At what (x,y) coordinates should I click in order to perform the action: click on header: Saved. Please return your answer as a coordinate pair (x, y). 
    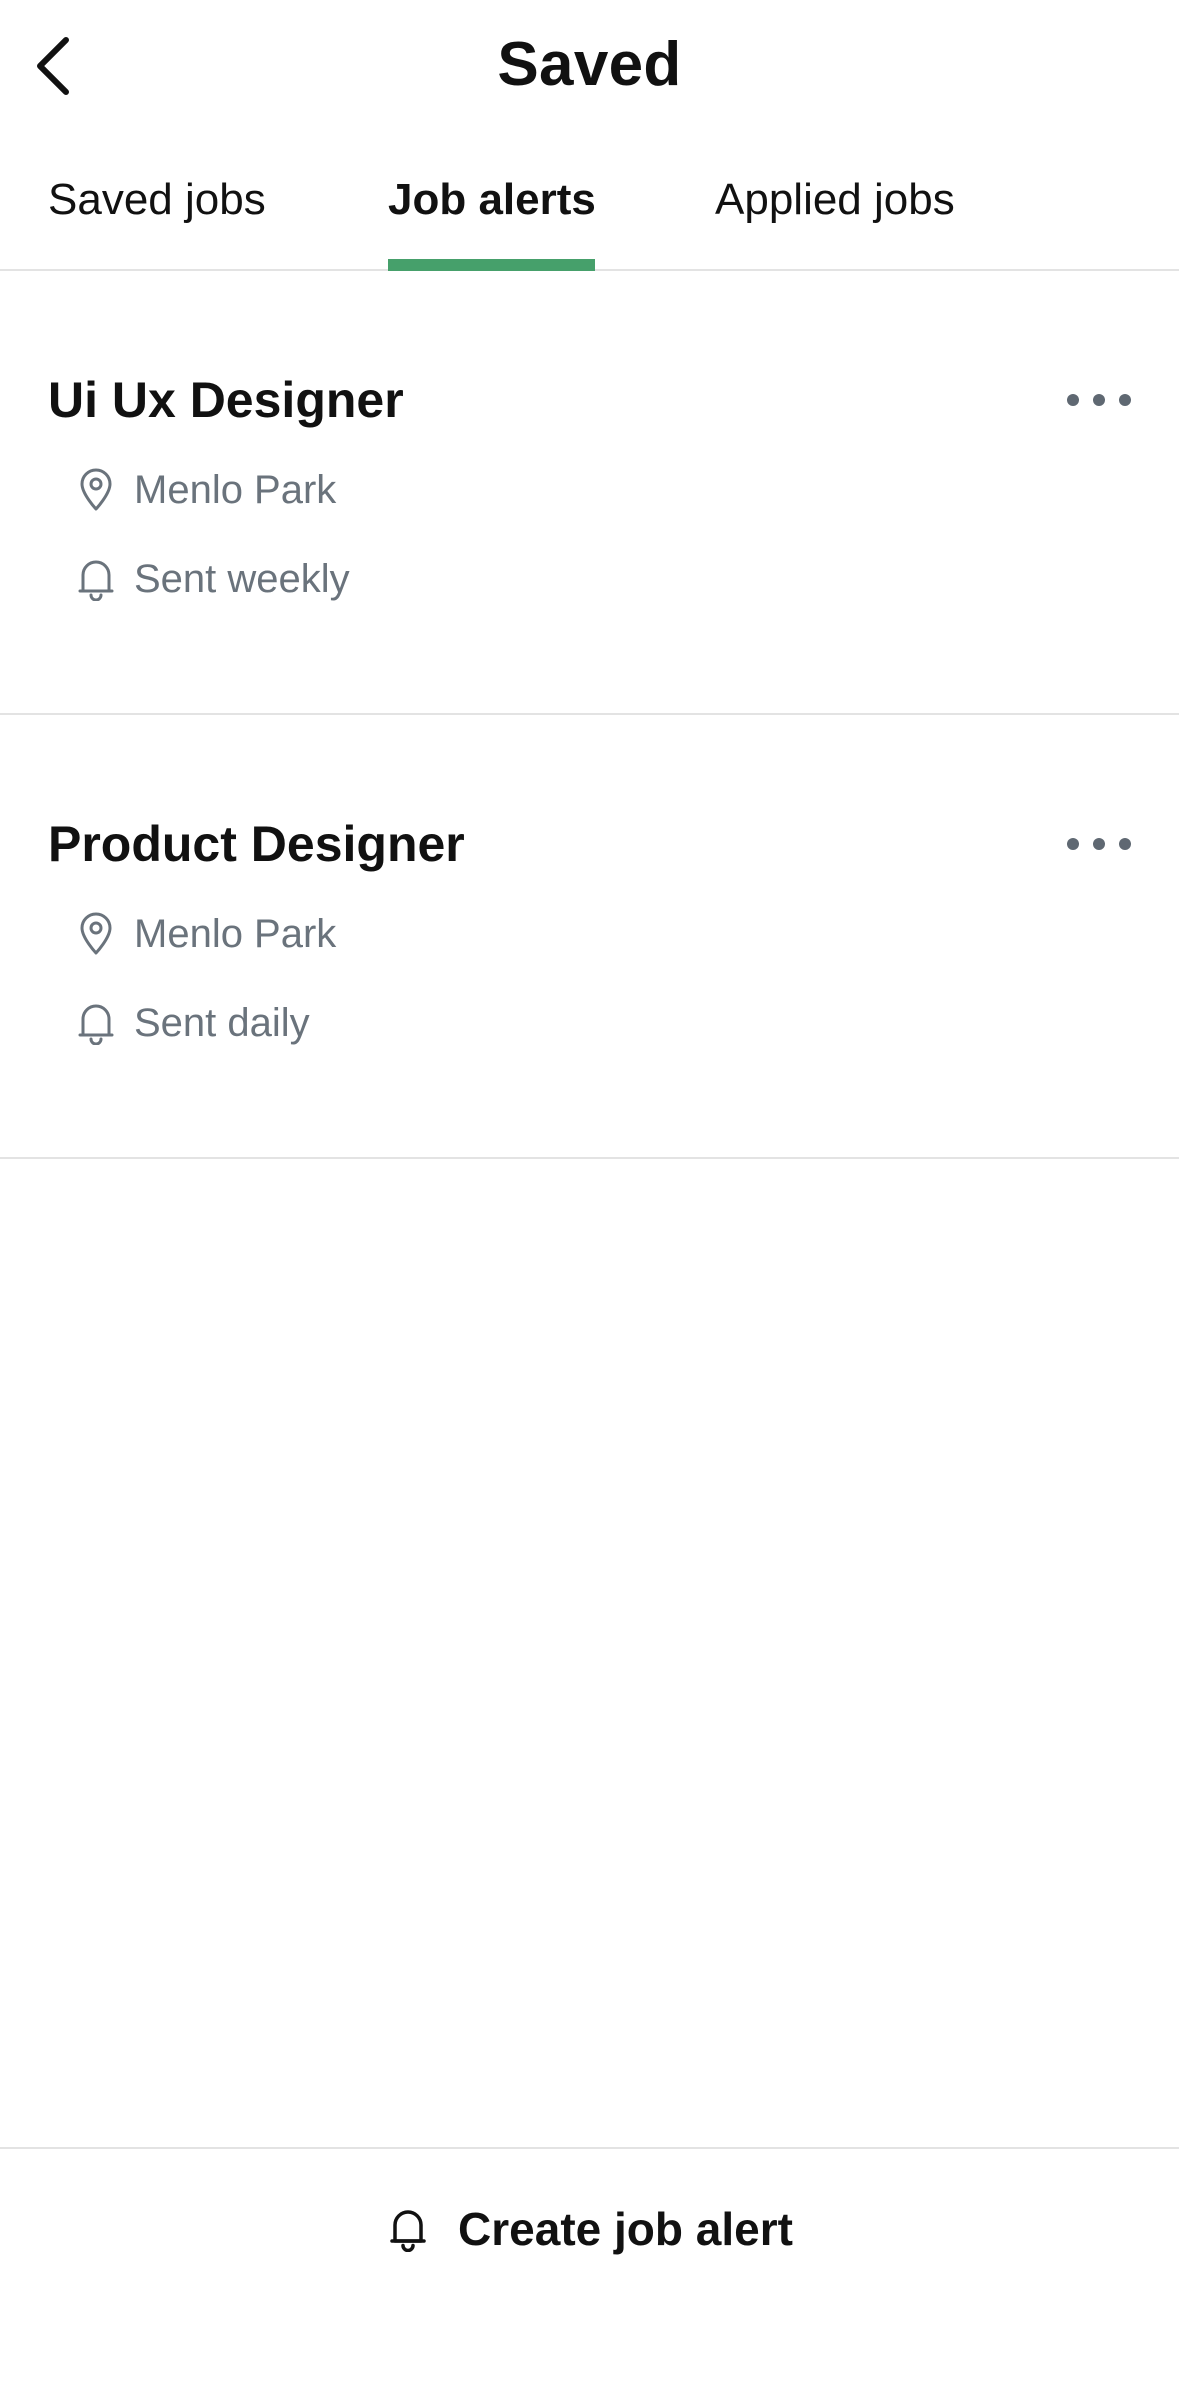
    Looking at the image, I should click on (589, 66).